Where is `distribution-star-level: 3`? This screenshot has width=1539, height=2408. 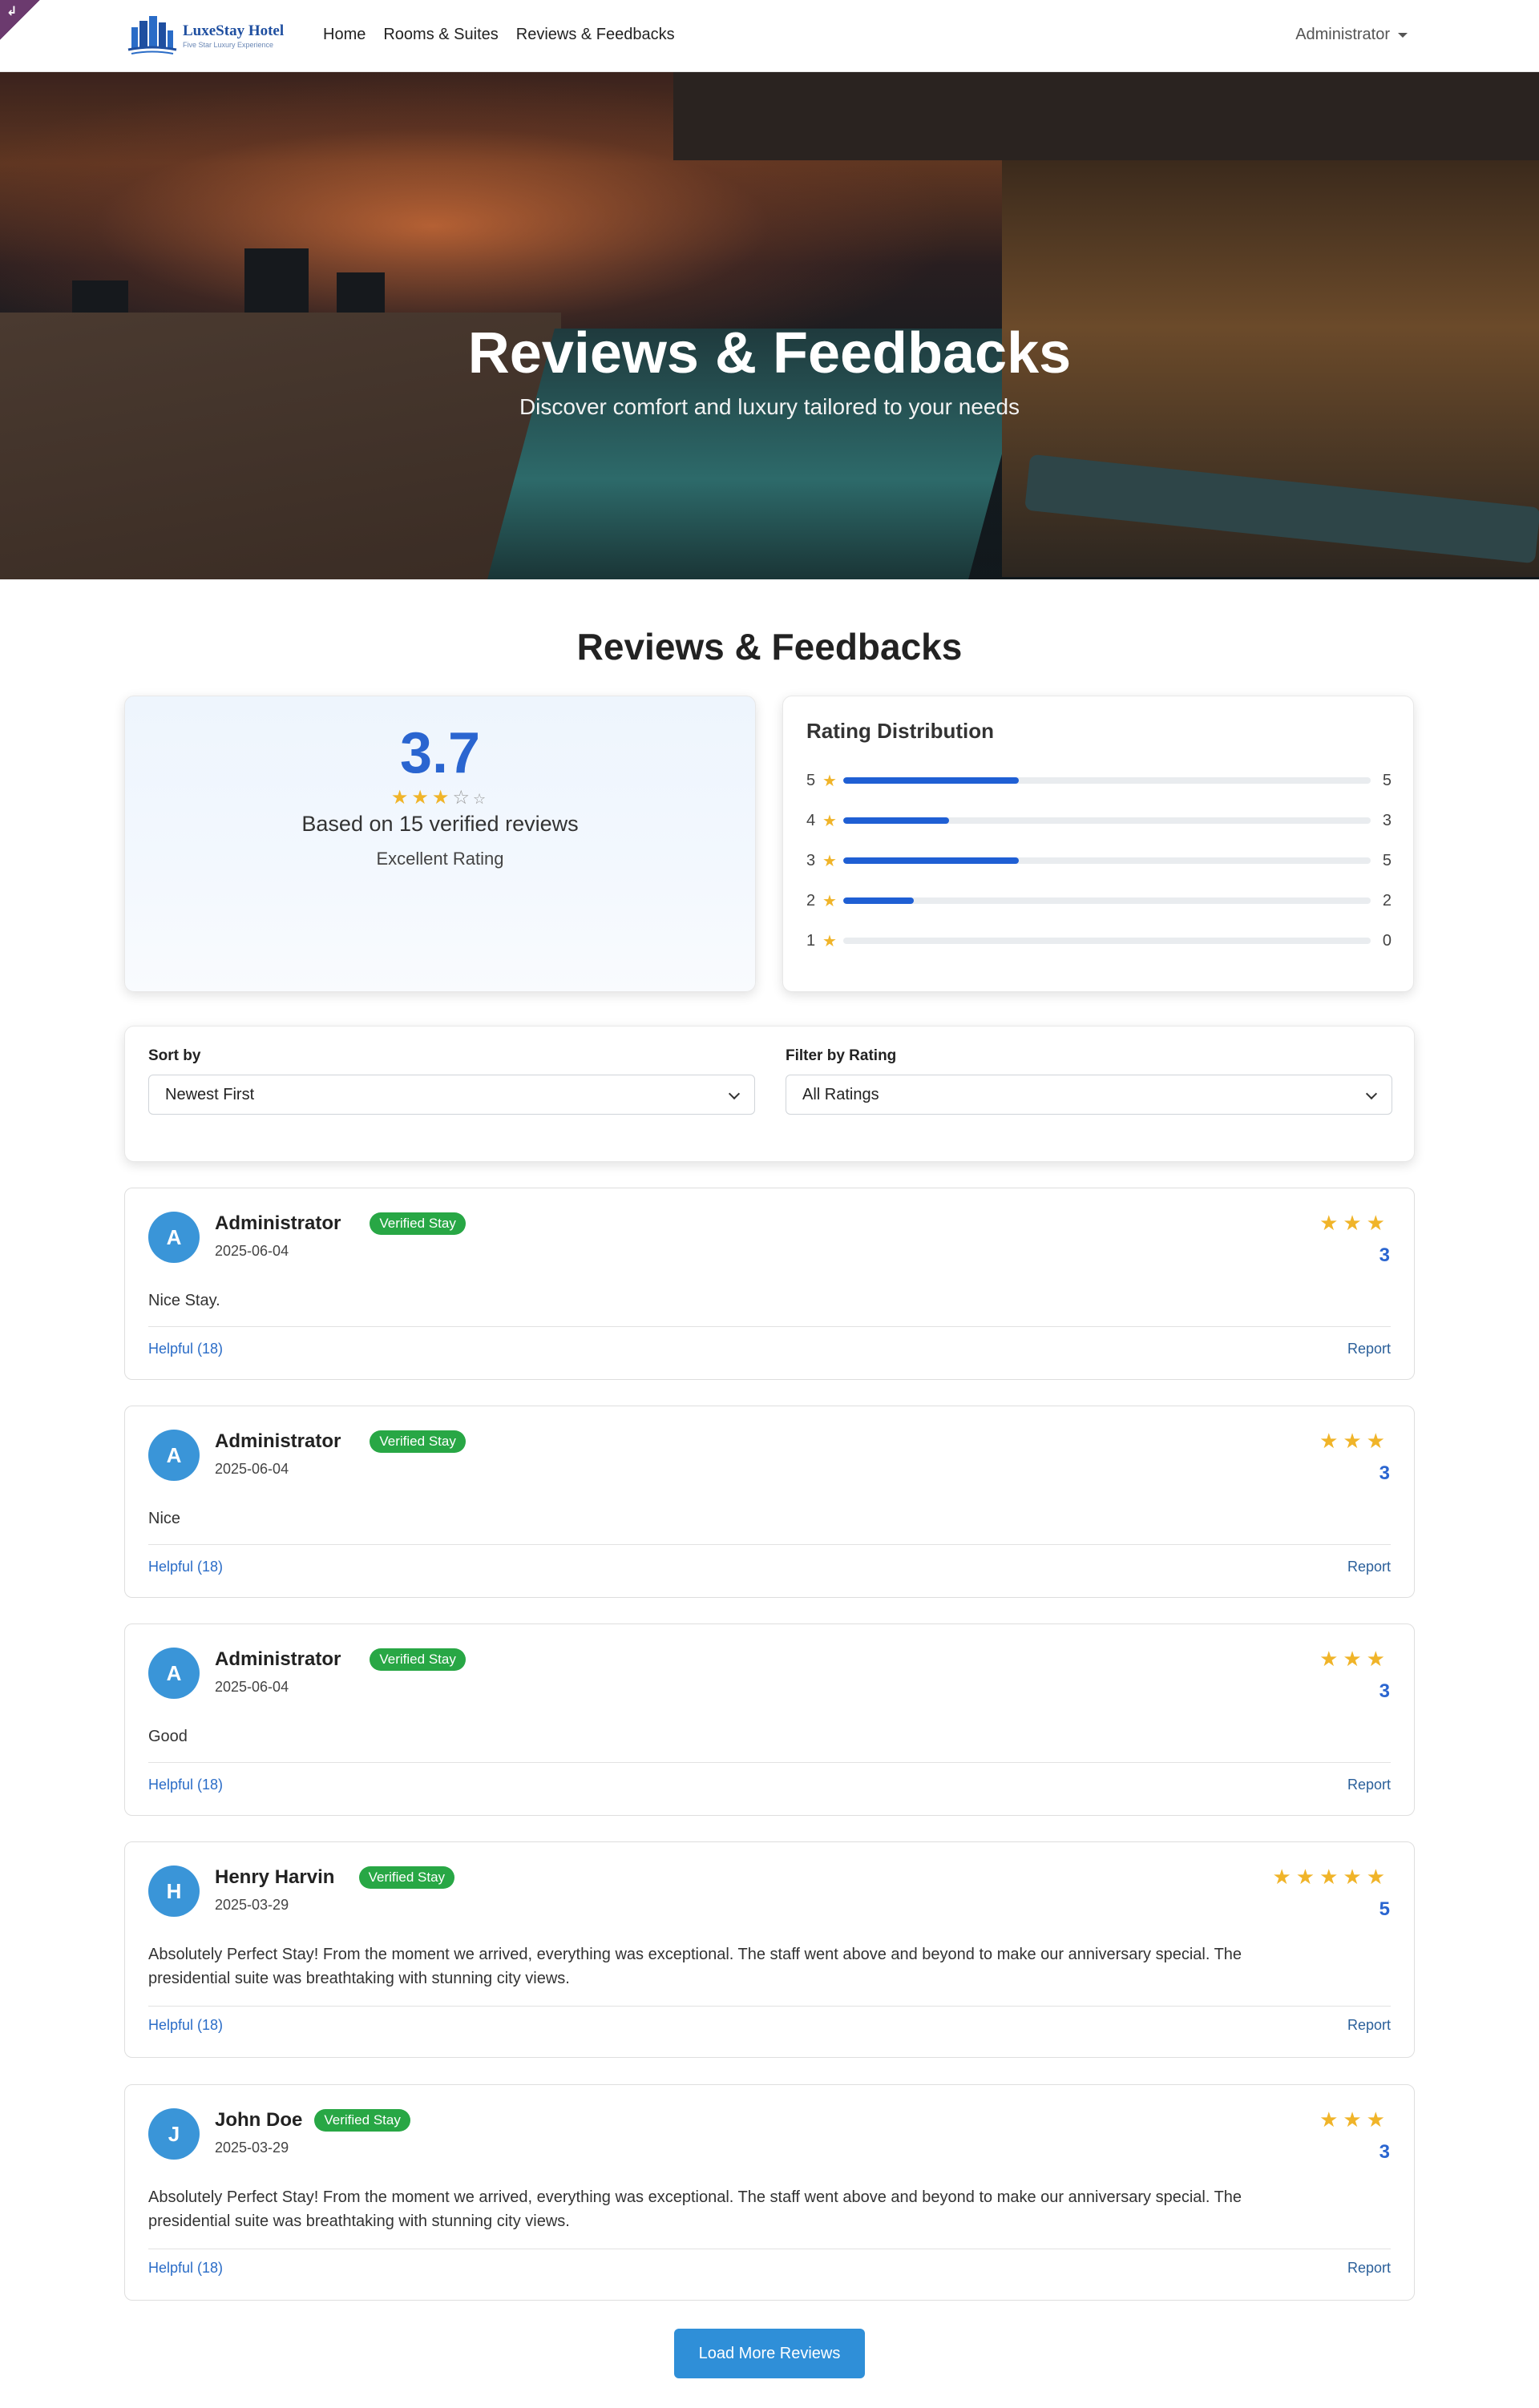 distribution-star-level: 3 is located at coordinates (811, 860).